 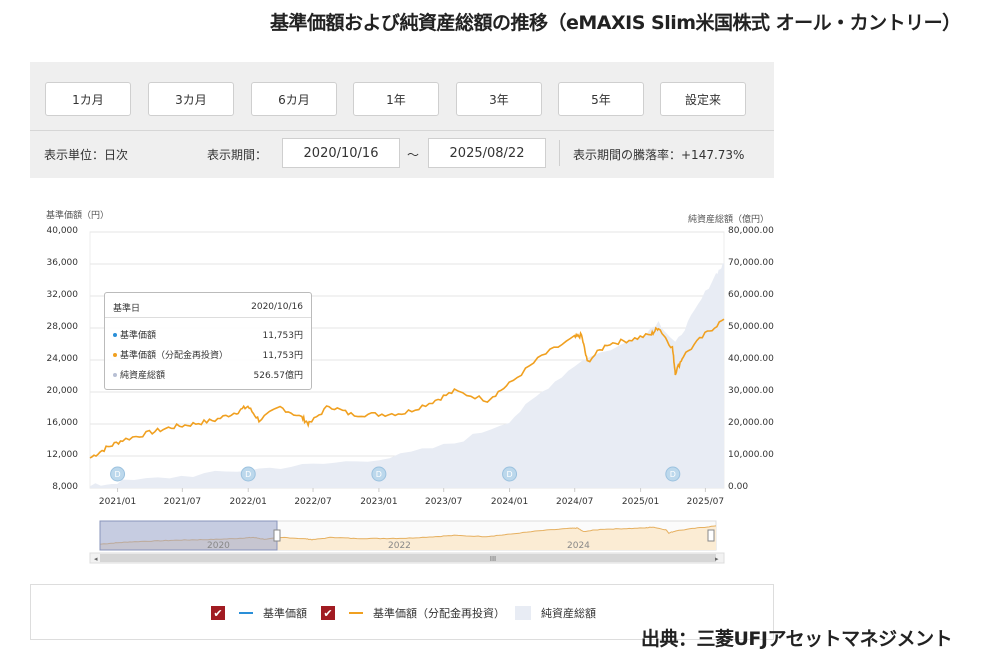 What do you see at coordinates (127, 308) in the screenshot?
I see `tooltip-header-label: 基準日` at bounding box center [127, 308].